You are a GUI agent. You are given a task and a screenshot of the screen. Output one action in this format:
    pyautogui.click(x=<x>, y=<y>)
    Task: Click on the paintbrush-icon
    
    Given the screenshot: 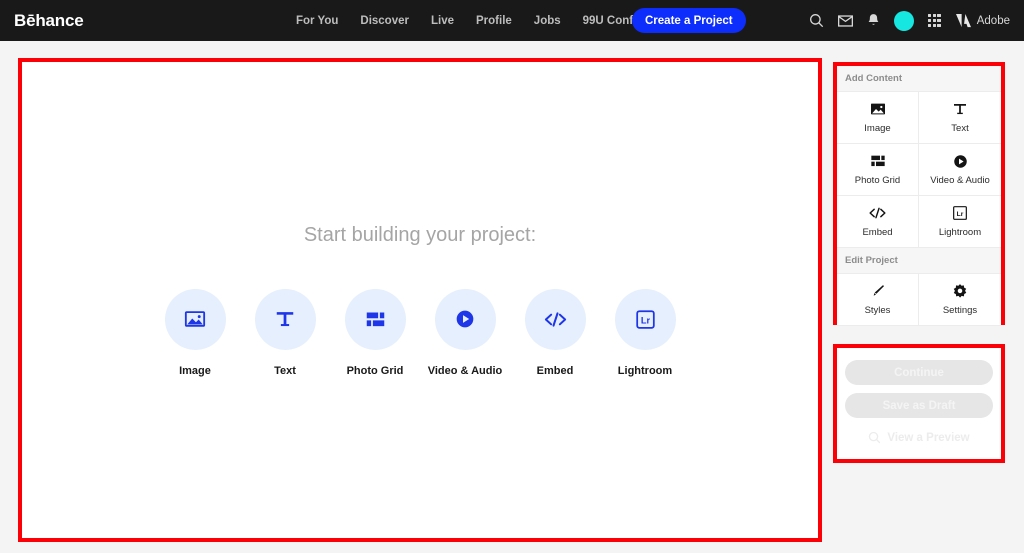 What is the action you would take?
    pyautogui.click(x=878, y=290)
    